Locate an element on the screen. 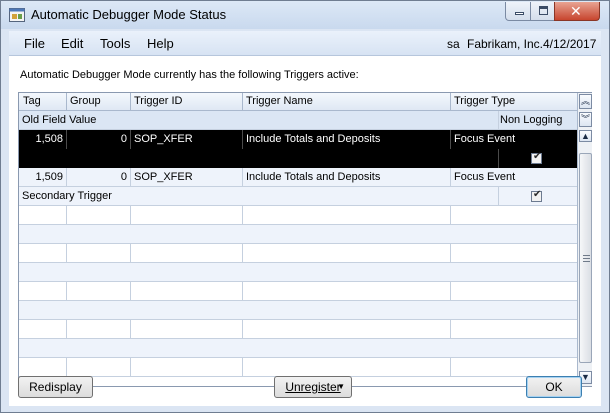  column-header-trigger-id: Trigger ID is located at coordinates (158, 101).